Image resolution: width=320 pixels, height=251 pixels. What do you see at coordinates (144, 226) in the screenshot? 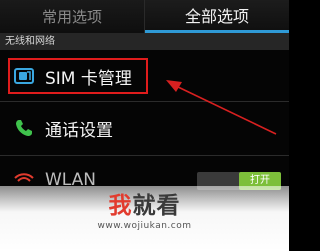
I see `watermark-url: www.wojiukan.com` at bounding box center [144, 226].